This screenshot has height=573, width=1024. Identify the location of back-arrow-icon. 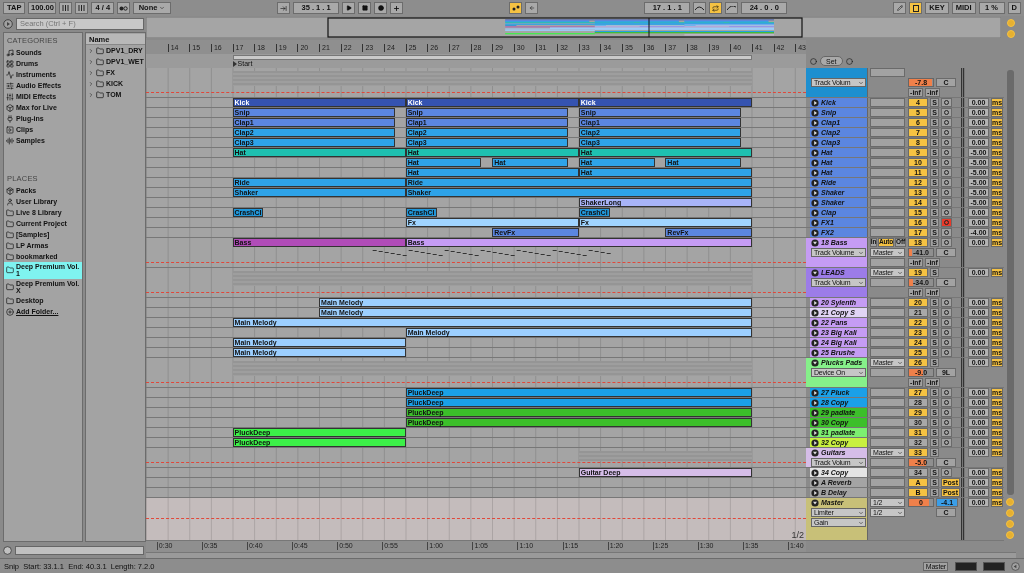
(1015, 566).